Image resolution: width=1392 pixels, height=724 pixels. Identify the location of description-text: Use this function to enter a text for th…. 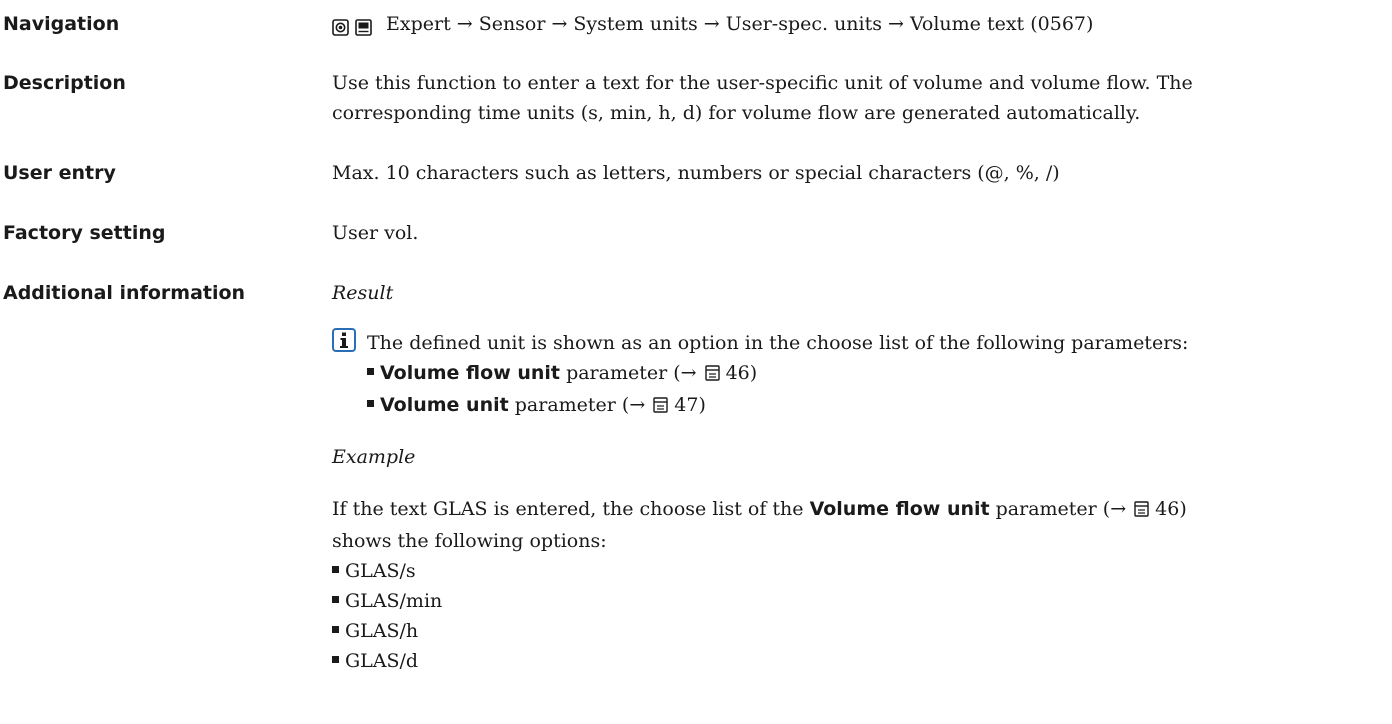
(857, 98).